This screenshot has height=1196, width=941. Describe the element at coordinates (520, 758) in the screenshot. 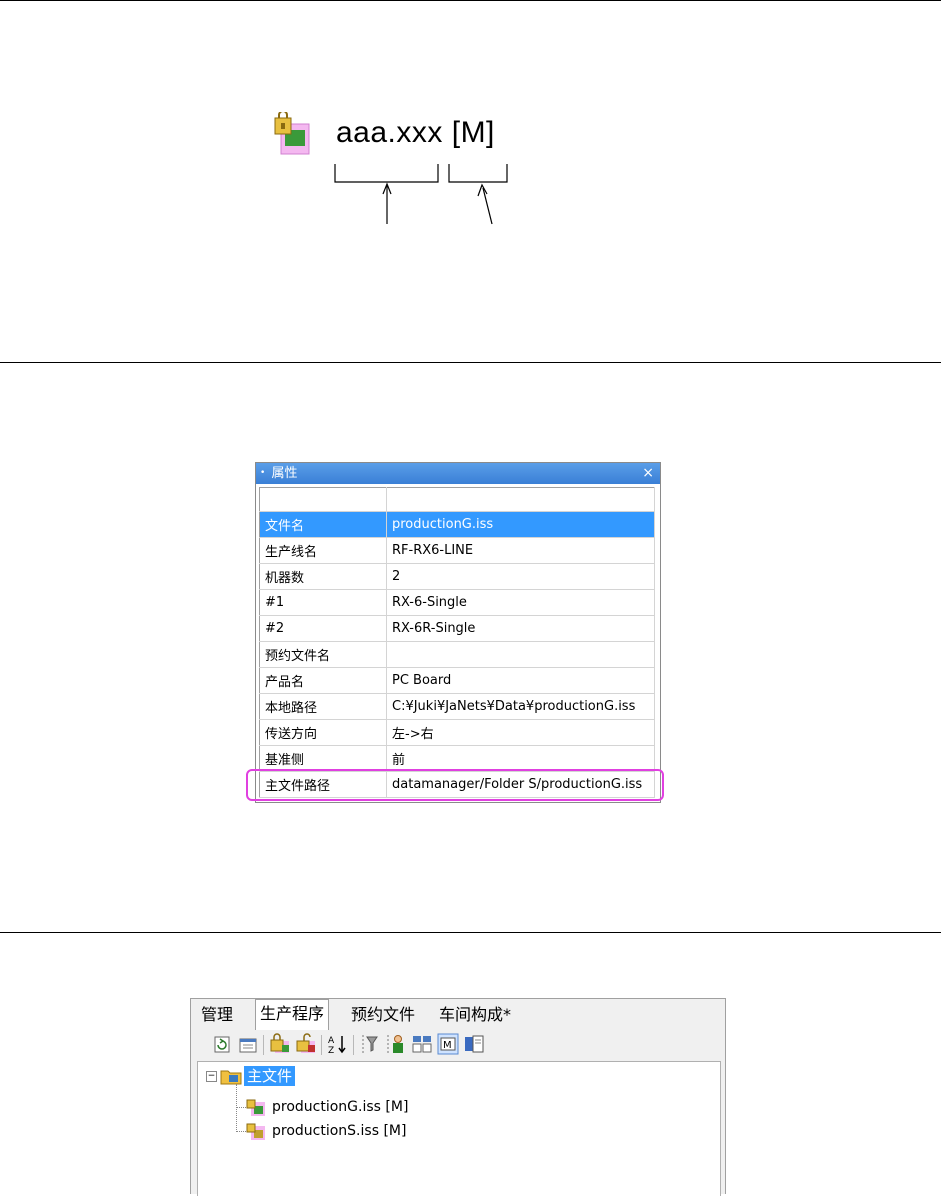

I see `property-value: 前` at that location.